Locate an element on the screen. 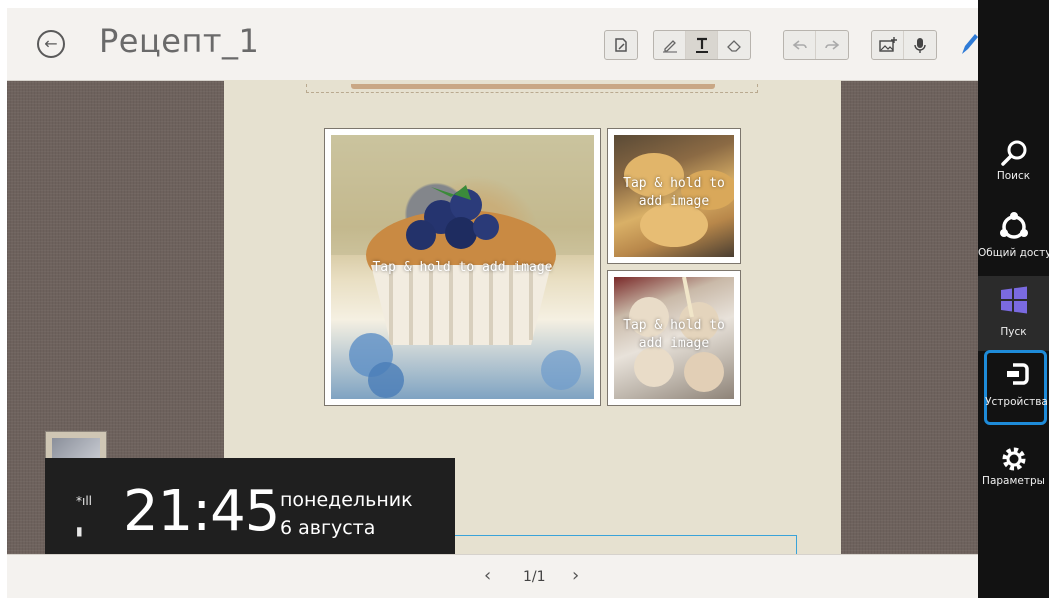 The image size is (1049, 598). photo-small-top-placeholder-line2: add image is located at coordinates (674, 201).